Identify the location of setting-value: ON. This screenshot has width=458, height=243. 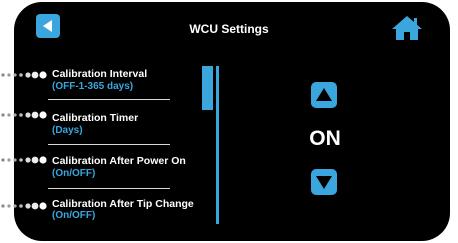
(325, 138).